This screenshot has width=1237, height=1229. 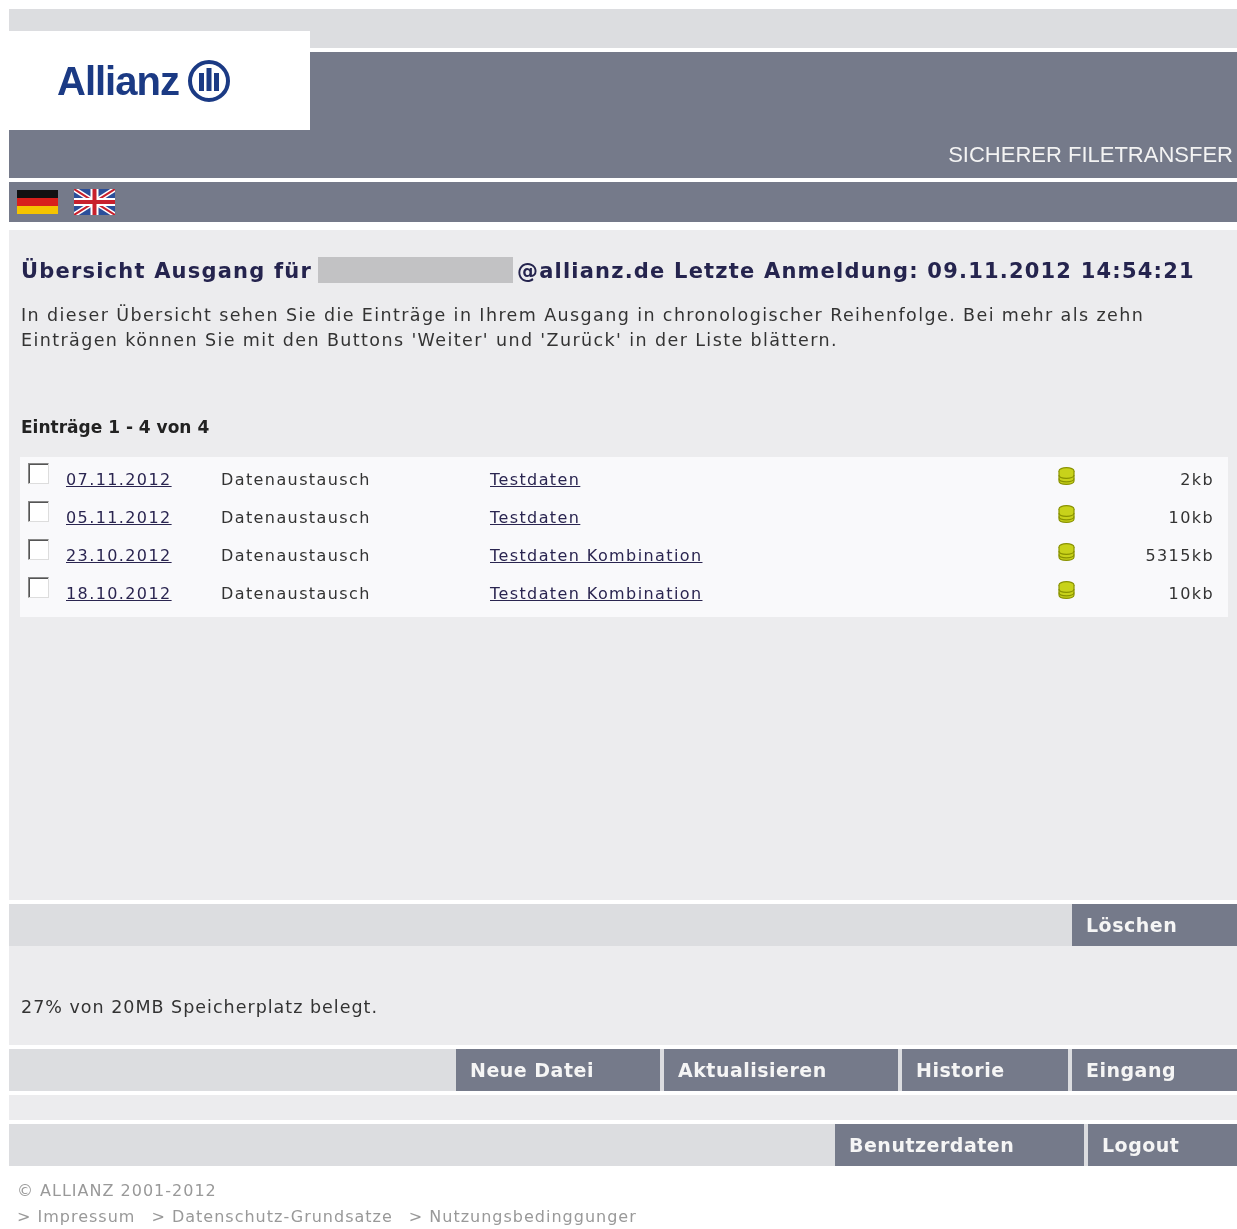 What do you see at coordinates (781, 1070) in the screenshot?
I see `nav-button: Aktualisieren` at bounding box center [781, 1070].